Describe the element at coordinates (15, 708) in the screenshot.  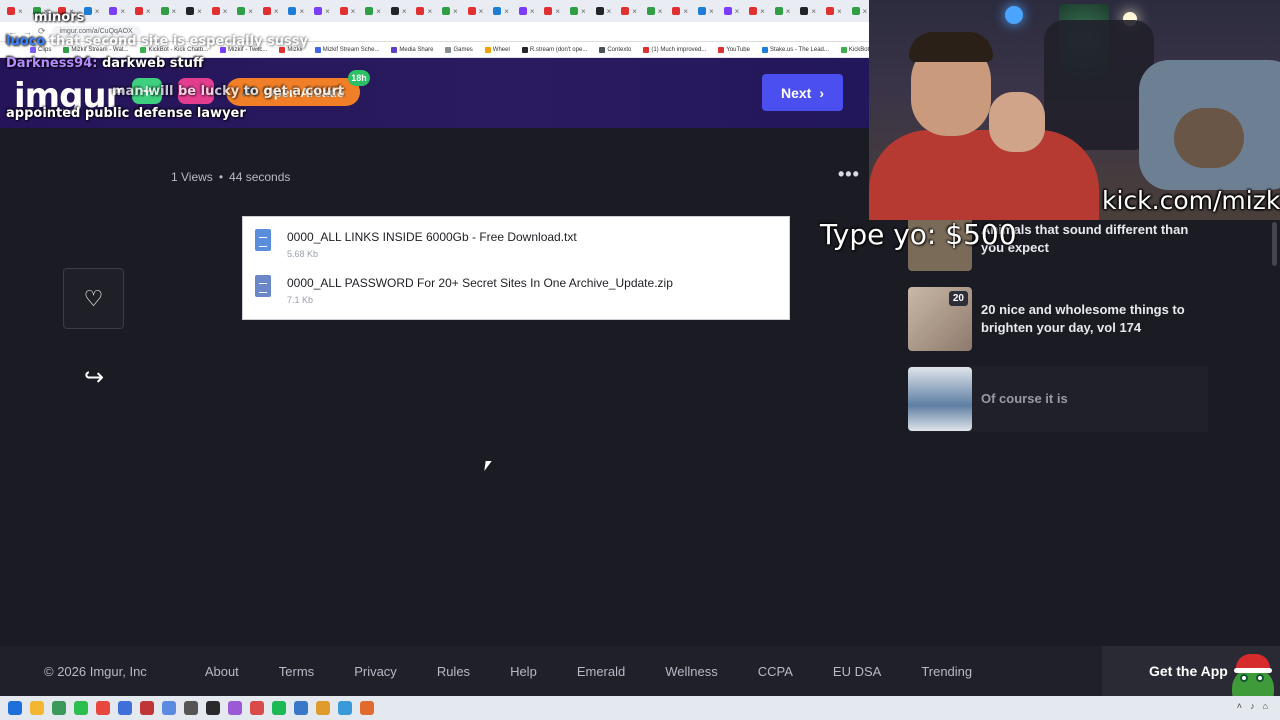
I see `windows-icon` at that location.